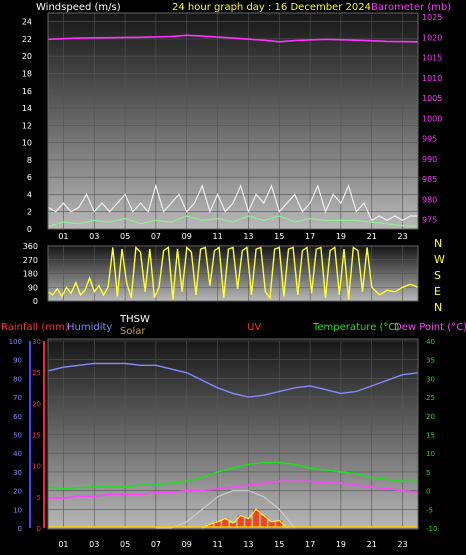 This screenshot has height=555, width=466. Describe the element at coordinates (432, 37) in the screenshot. I see `barometer-tick-label: 1020` at that location.